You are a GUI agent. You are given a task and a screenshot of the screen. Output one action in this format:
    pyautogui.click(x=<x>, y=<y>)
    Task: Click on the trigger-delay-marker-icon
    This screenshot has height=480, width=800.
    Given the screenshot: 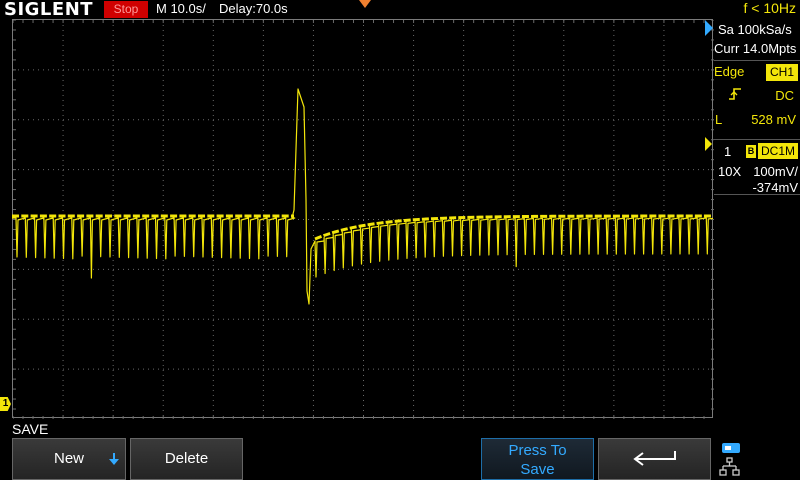 What is the action you would take?
    pyautogui.click(x=365, y=4)
    